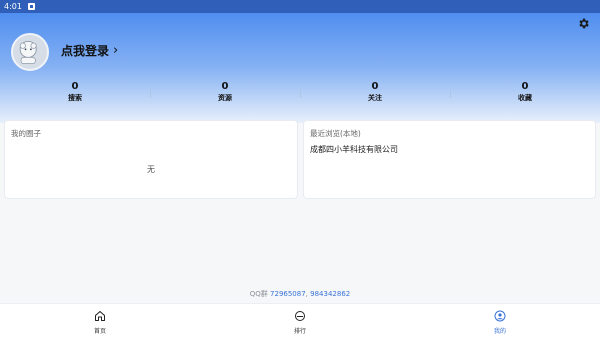 This screenshot has width=600, height=338. Describe the element at coordinates (288, 294) in the screenshot. I see `qq-number-link: 72965087` at that location.